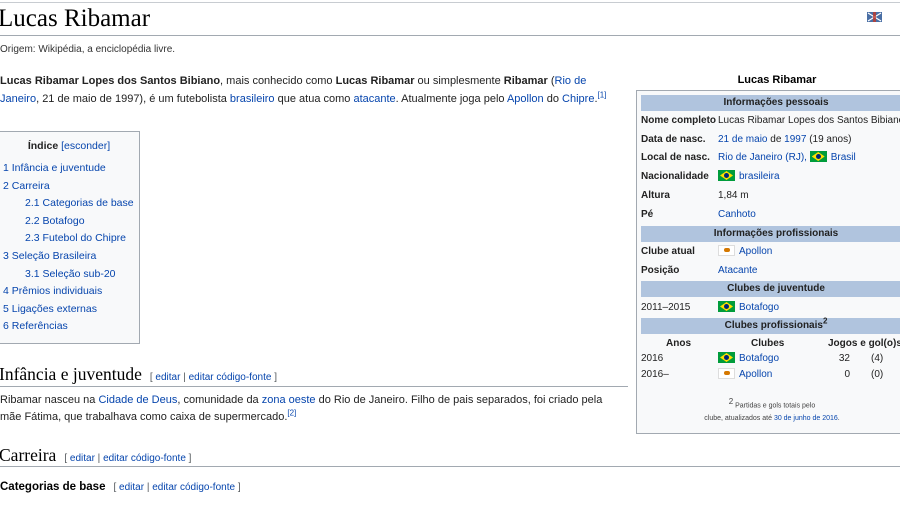 The image size is (900, 506). I want to click on toc-item: 1 Infância e juventude, so click(68, 169).